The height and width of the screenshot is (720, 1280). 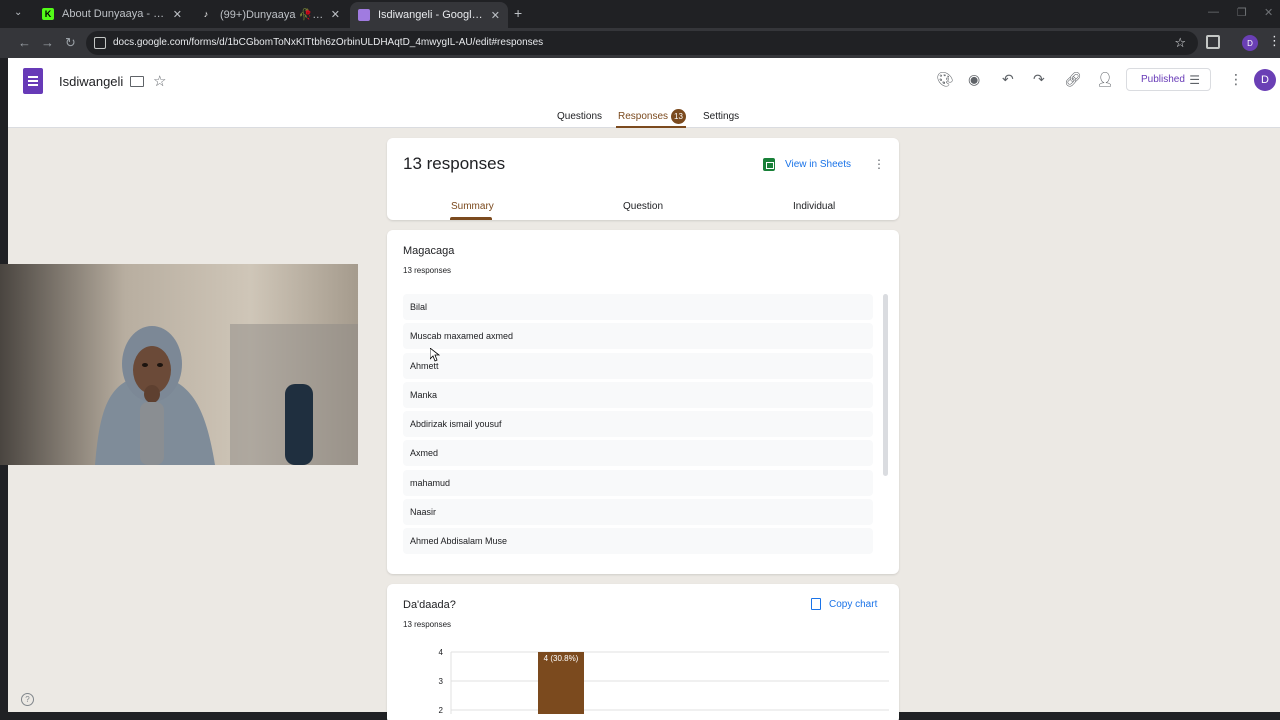 What do you see at coordinates (24, 42) in the screenshot?
I see `back-icon: ←` at bounding box center [24, 42].